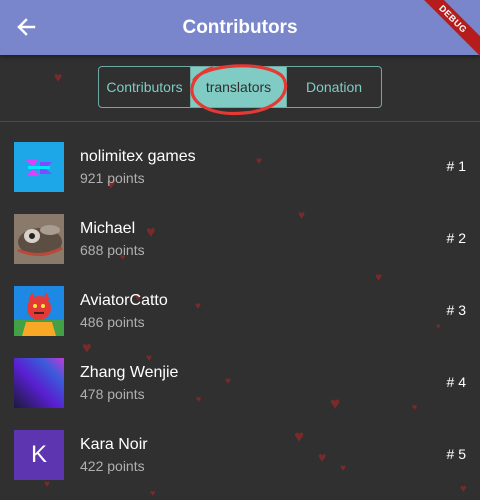  I want to click on contributor-name: Zhang Wenjie, so click(129, 372).